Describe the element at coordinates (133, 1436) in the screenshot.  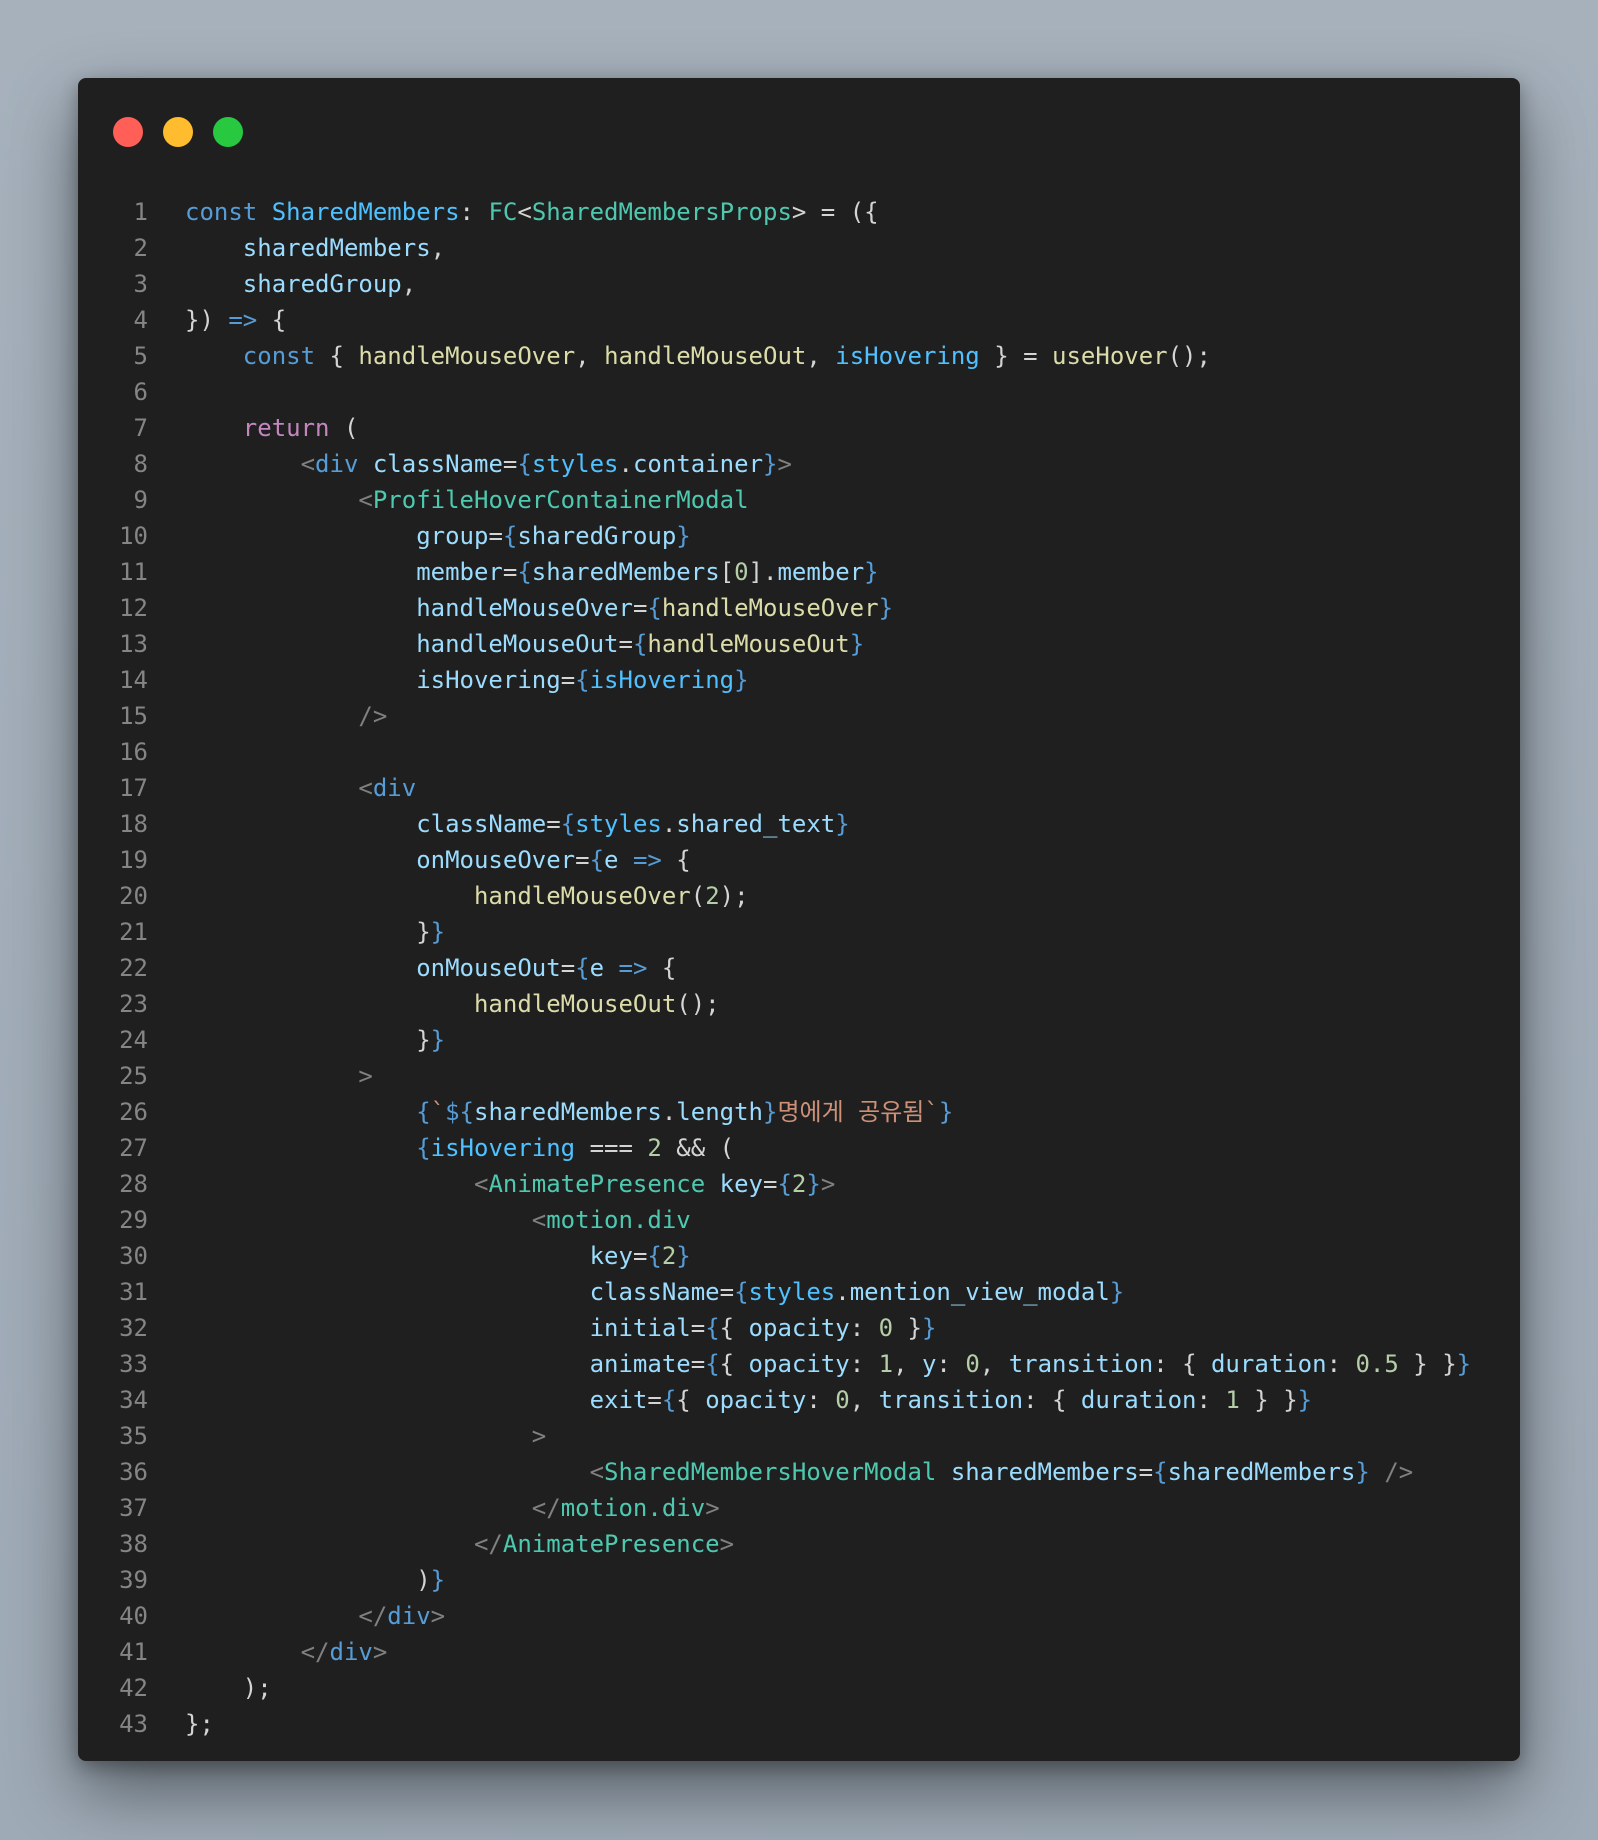
I see `line-number: 35` at that location.